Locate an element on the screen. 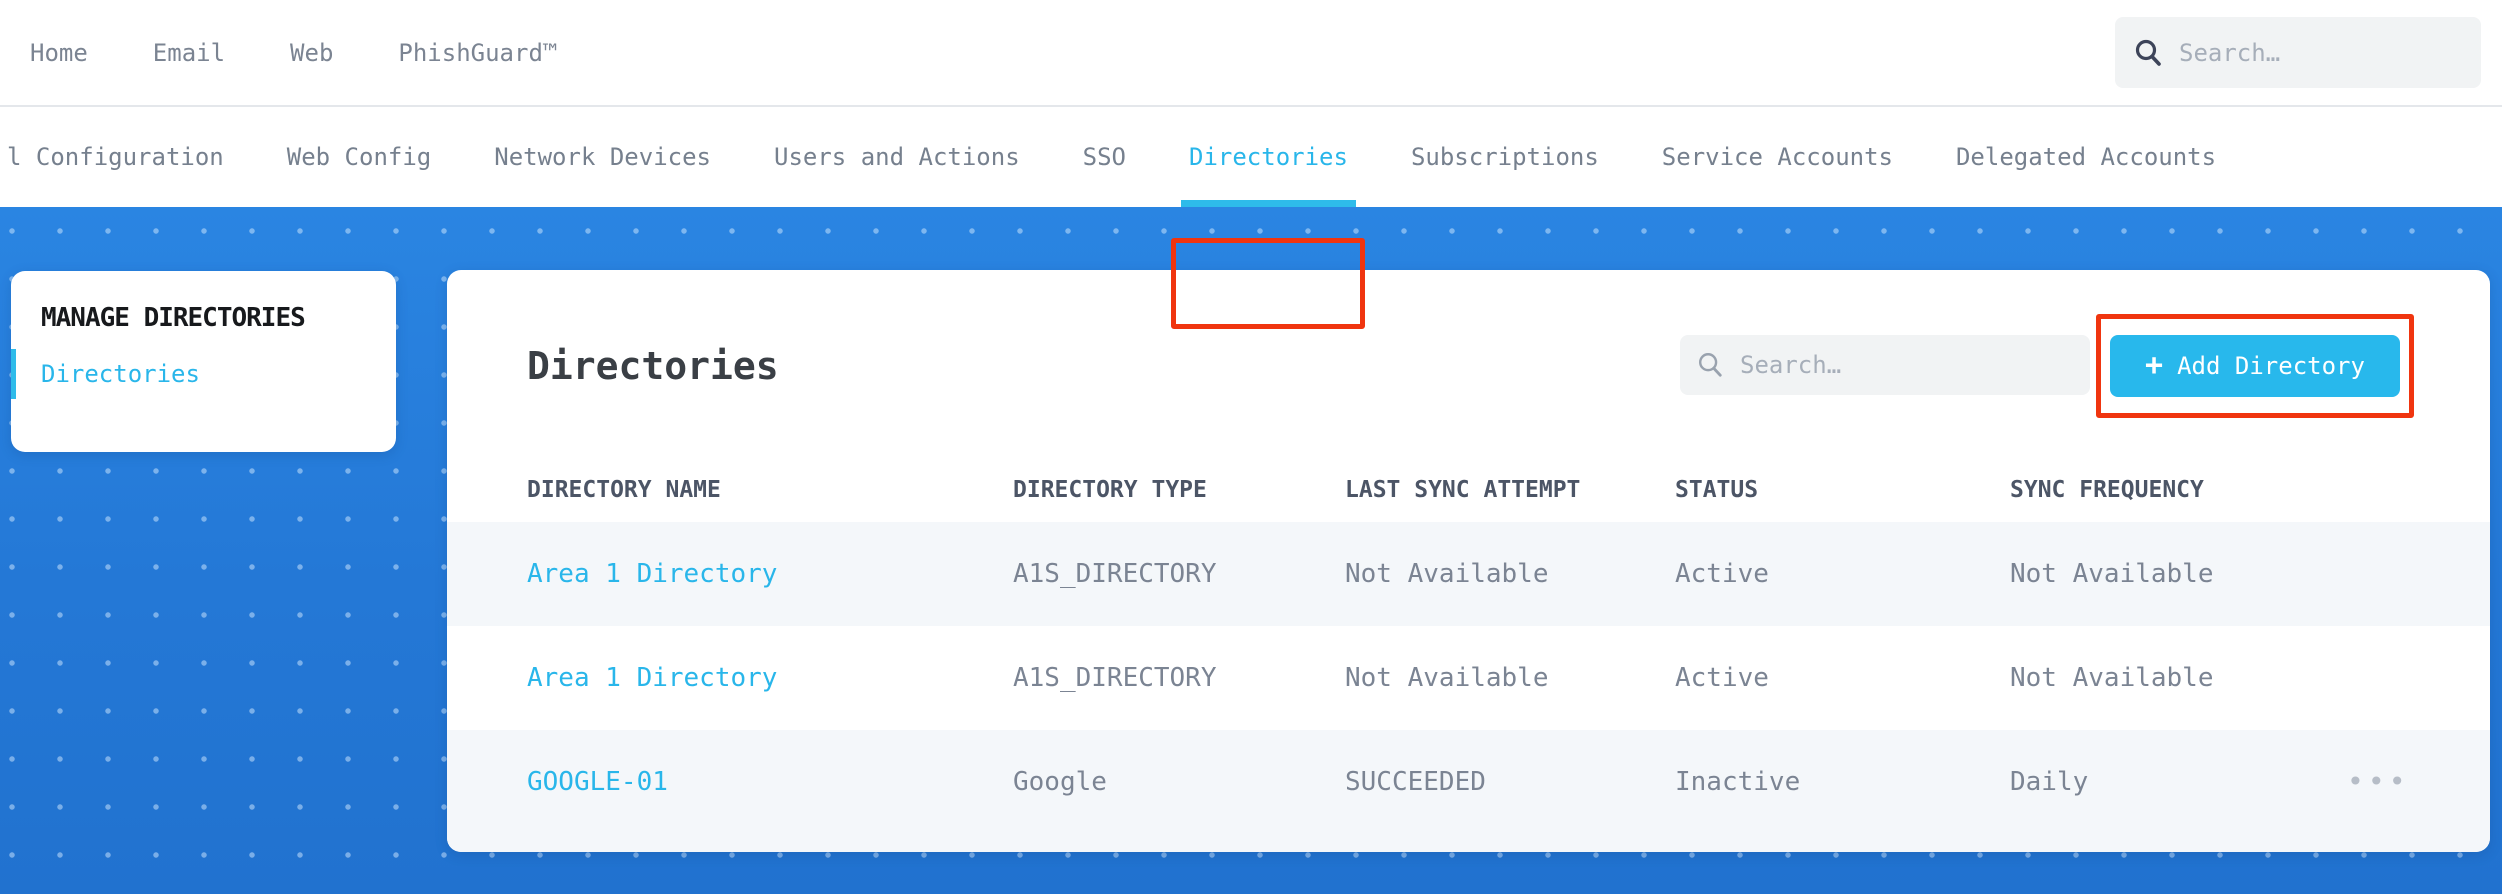  directories-search-input is located at coordinates (1907, 365).